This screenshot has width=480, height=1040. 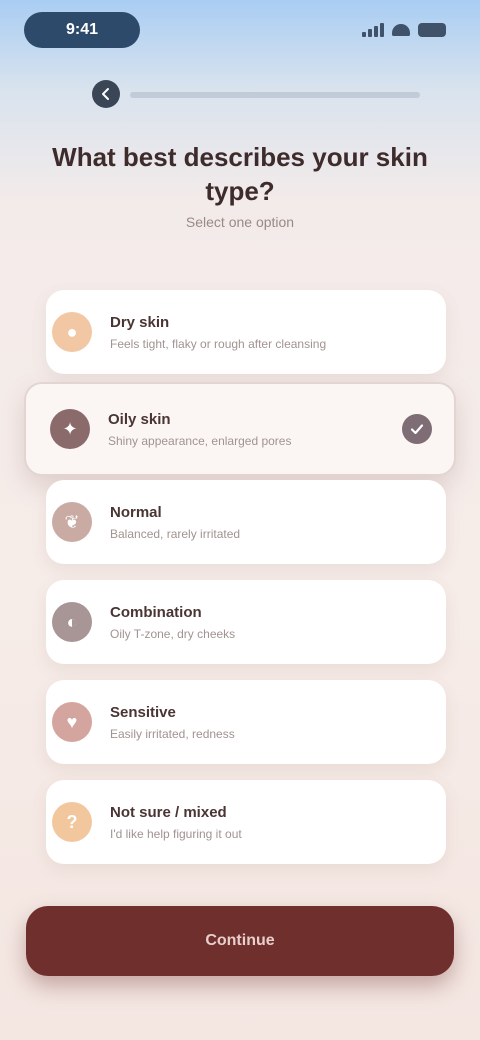 What do you see at coordinates (401, 30) in the screenshot?
I see `wifi-icon` at bounding box center [401, 30].